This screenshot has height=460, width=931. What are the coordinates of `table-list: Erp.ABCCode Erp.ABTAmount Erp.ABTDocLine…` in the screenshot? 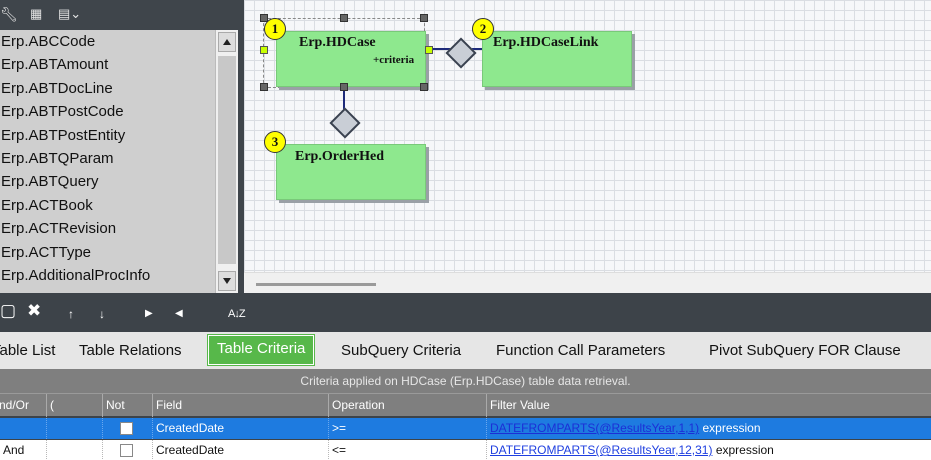 It's located at (107, 161).